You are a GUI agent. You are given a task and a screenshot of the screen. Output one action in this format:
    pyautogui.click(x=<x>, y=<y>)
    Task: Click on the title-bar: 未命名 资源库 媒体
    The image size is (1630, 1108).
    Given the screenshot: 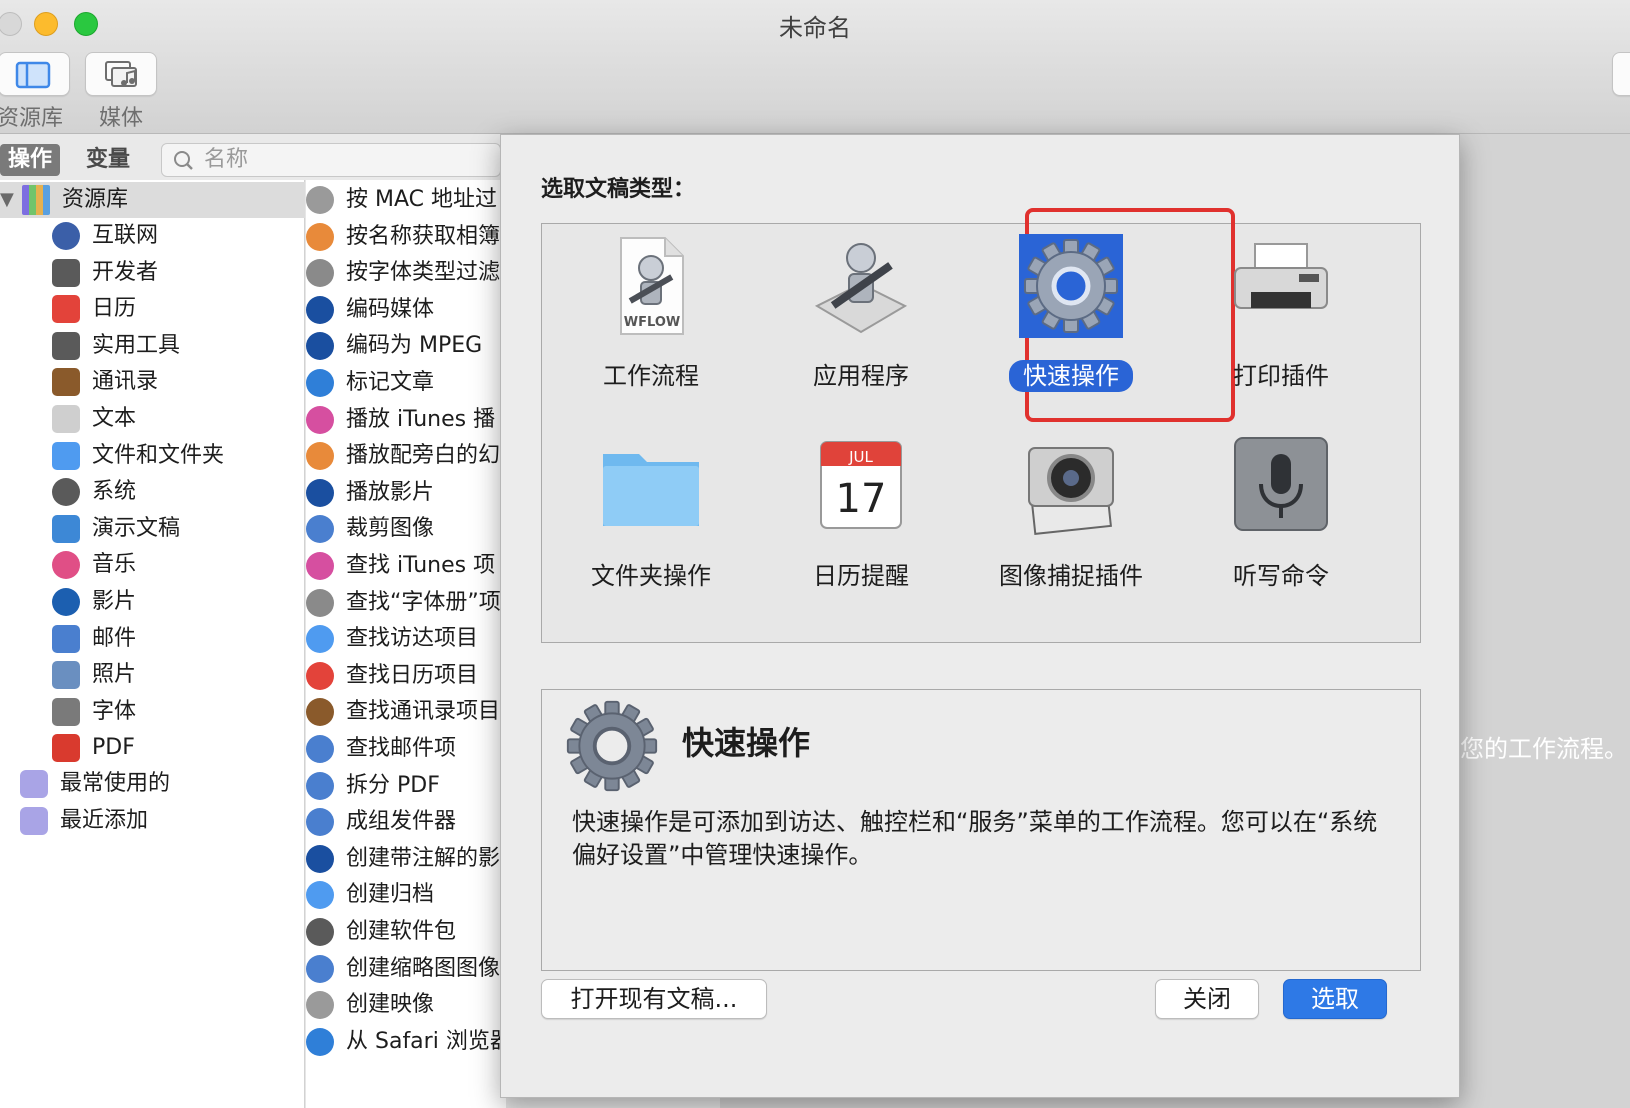 What is the action you would take?
    pyautogui.click(x=815, y=67)
    